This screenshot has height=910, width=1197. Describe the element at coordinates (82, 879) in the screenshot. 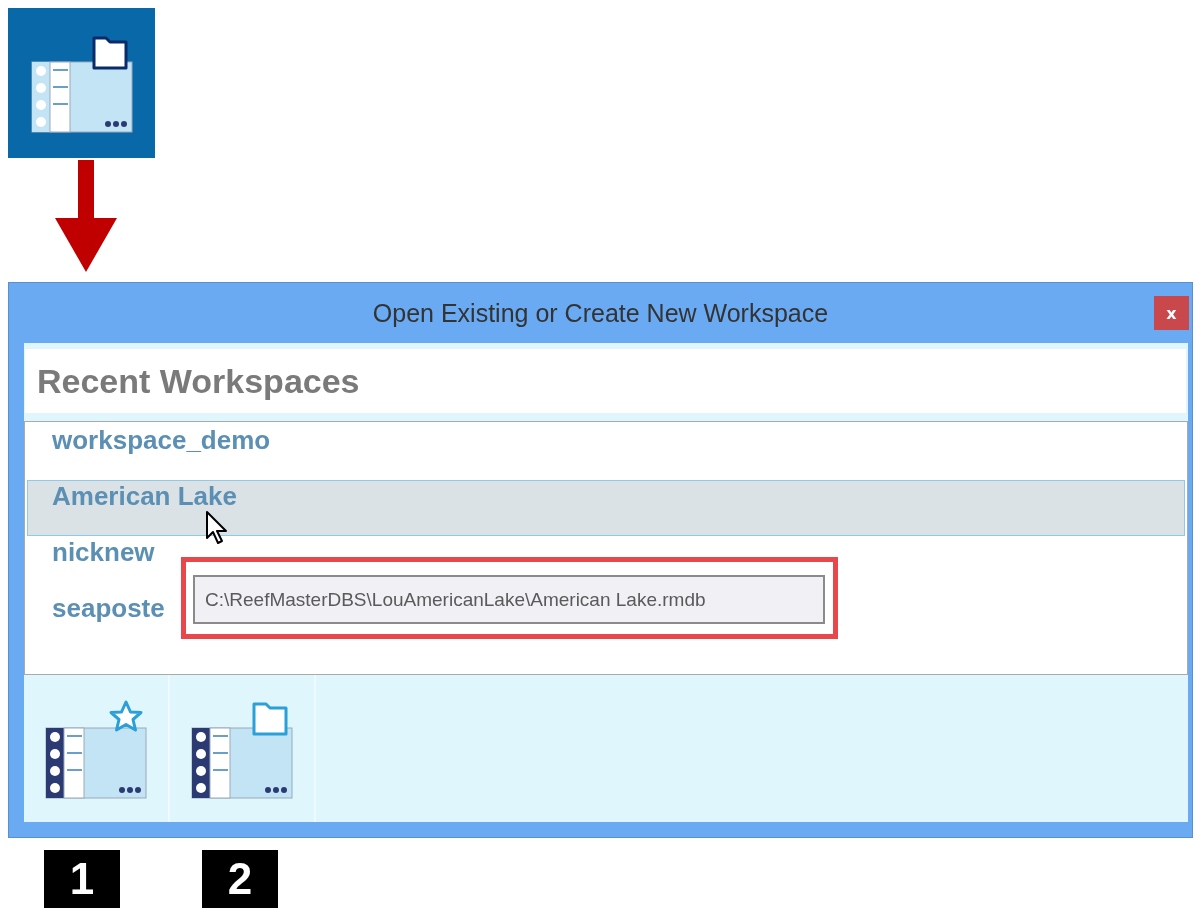

I see `number-callout: 1` at that location.